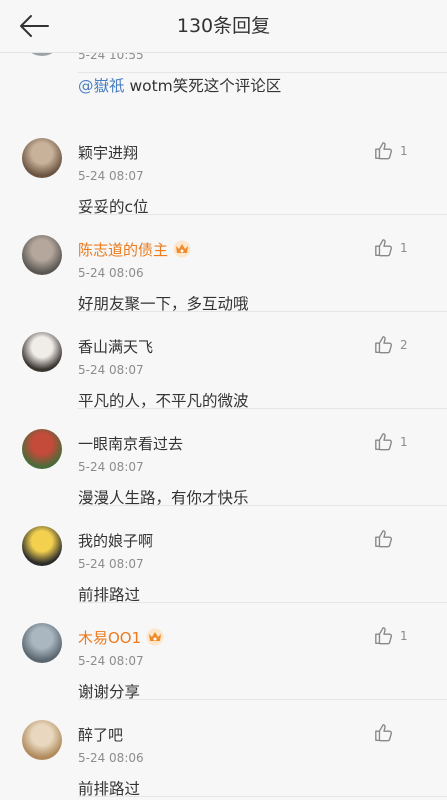 This screenshot has height=800, width=447. I want to click on commenter-name: 陈志道的债主, so click(135, 249).